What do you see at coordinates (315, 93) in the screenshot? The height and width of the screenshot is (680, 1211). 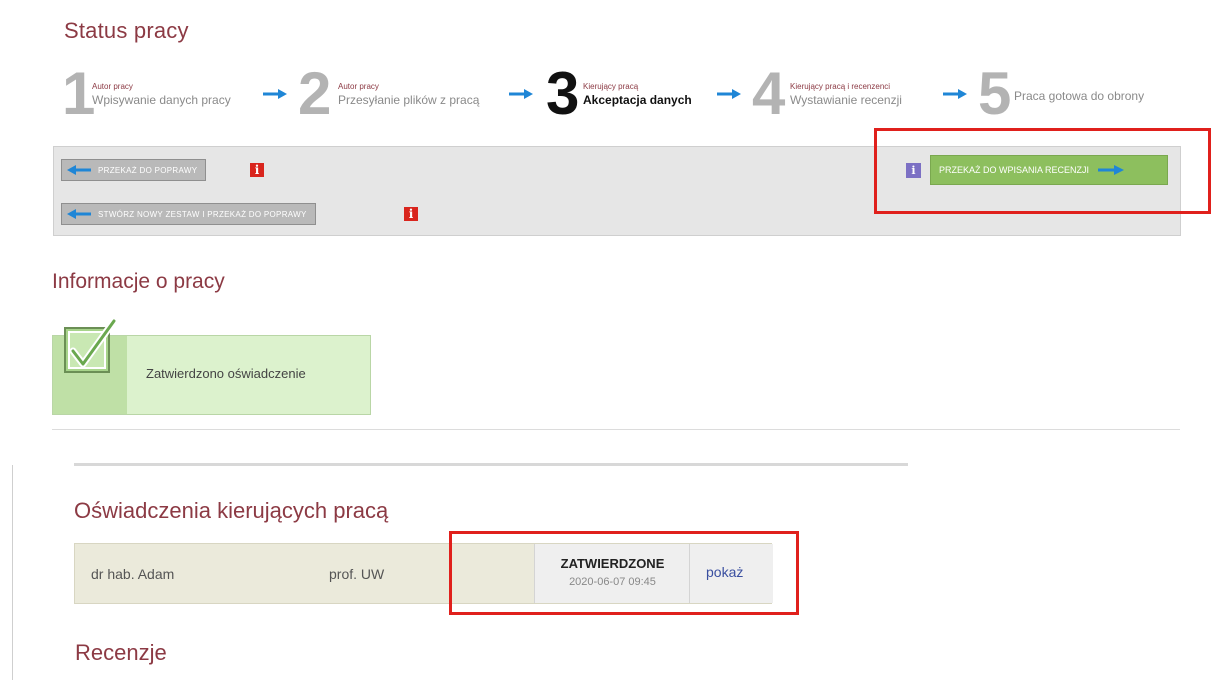 I see `step-number: 2` at bounding box center [315, 93].